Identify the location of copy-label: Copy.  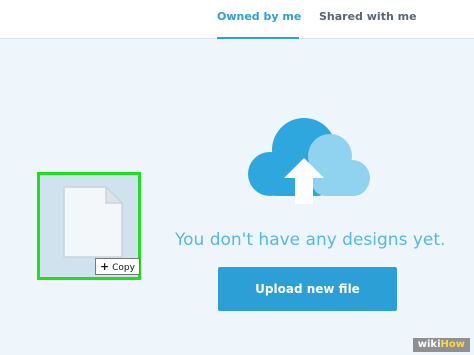
(123, 268).